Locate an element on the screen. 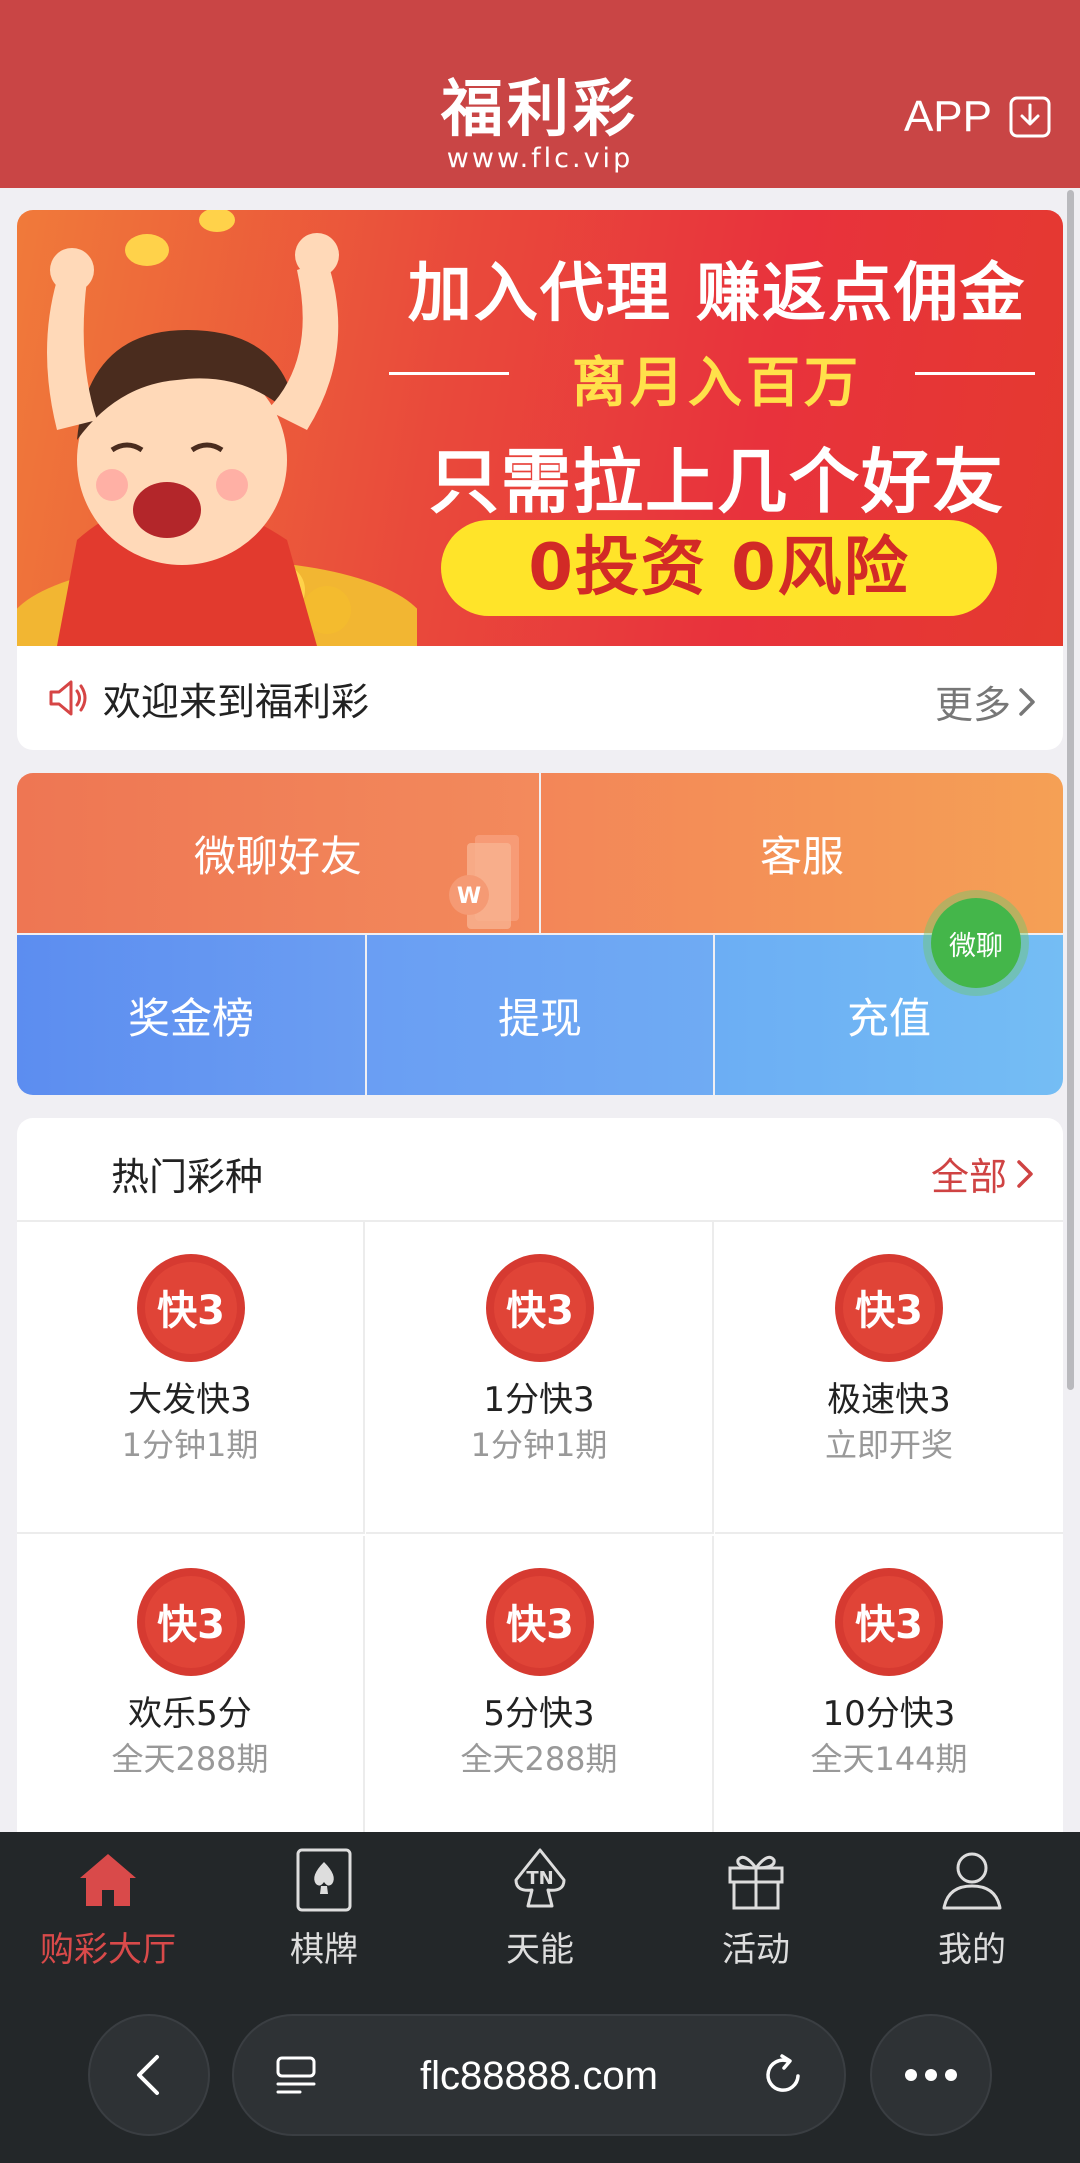  back-button is located at coordinates (149, 2075).